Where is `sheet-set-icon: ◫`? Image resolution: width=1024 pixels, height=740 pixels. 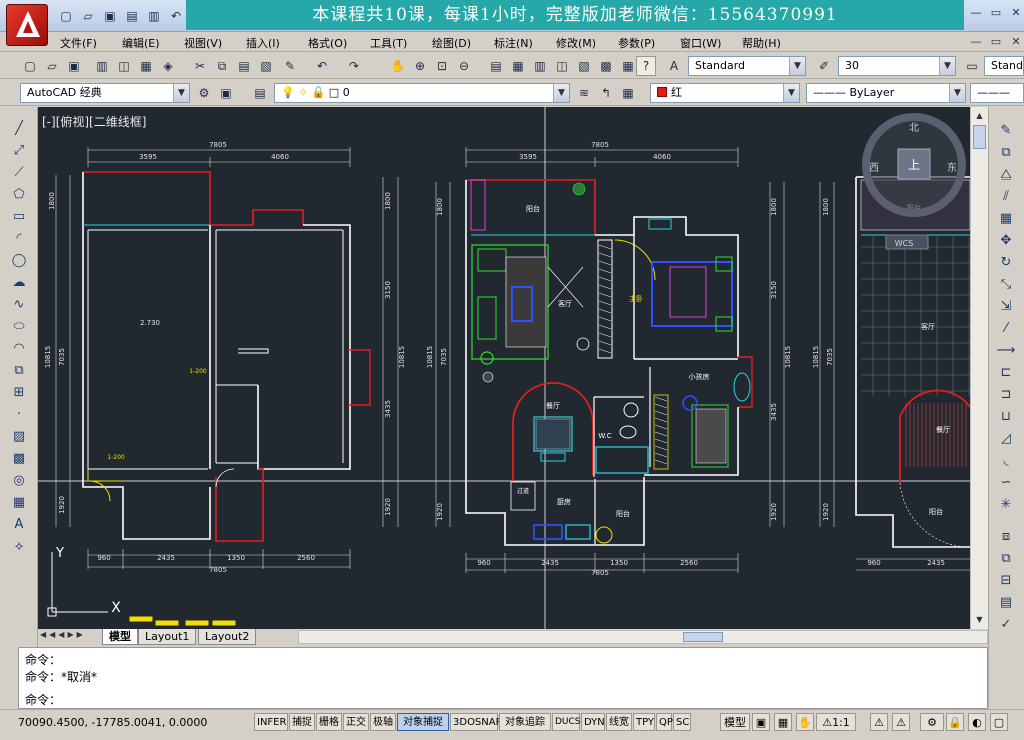 sheet-set-icon: ◫ is located at coordinates (562, 66).